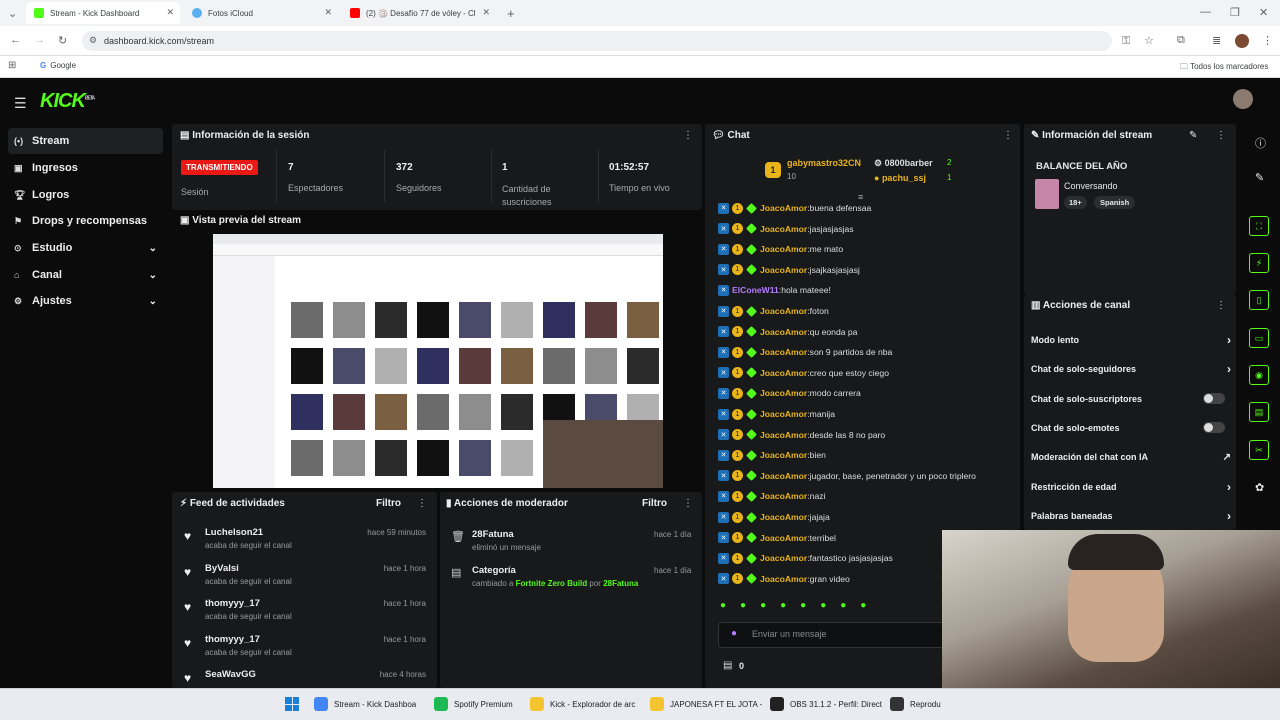  What do you see at coordinates (365, 704) in the screenshot?
I see `taskbar-item: Stream - Kick Dashboa` at bounding box center [365, 704].